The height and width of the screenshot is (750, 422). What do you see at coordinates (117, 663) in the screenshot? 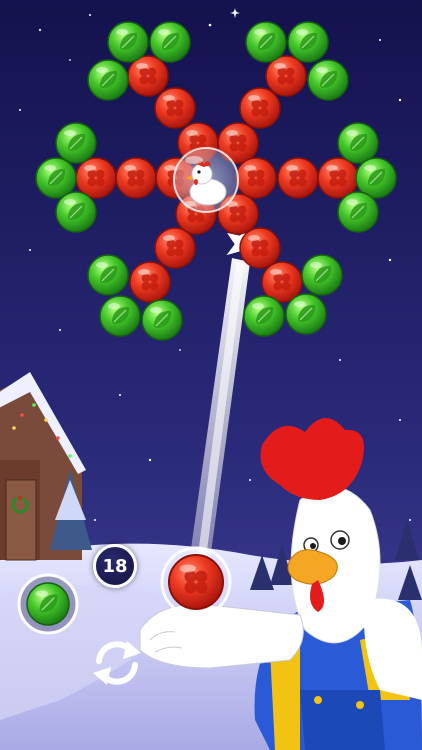
I see `swap-arrows-icon` at bounding box center [117, 663].